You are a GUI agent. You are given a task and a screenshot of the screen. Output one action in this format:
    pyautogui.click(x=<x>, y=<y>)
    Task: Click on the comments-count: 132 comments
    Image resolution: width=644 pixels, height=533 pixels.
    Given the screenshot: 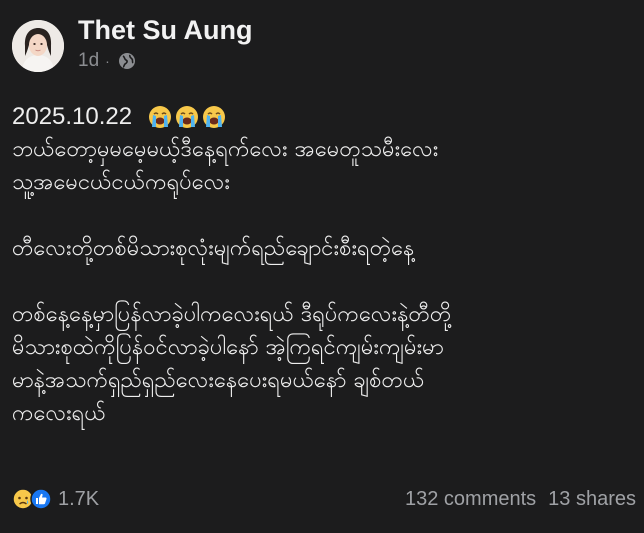 What is the action you would take?
    pyautogui.click(x=470, y=499)
    